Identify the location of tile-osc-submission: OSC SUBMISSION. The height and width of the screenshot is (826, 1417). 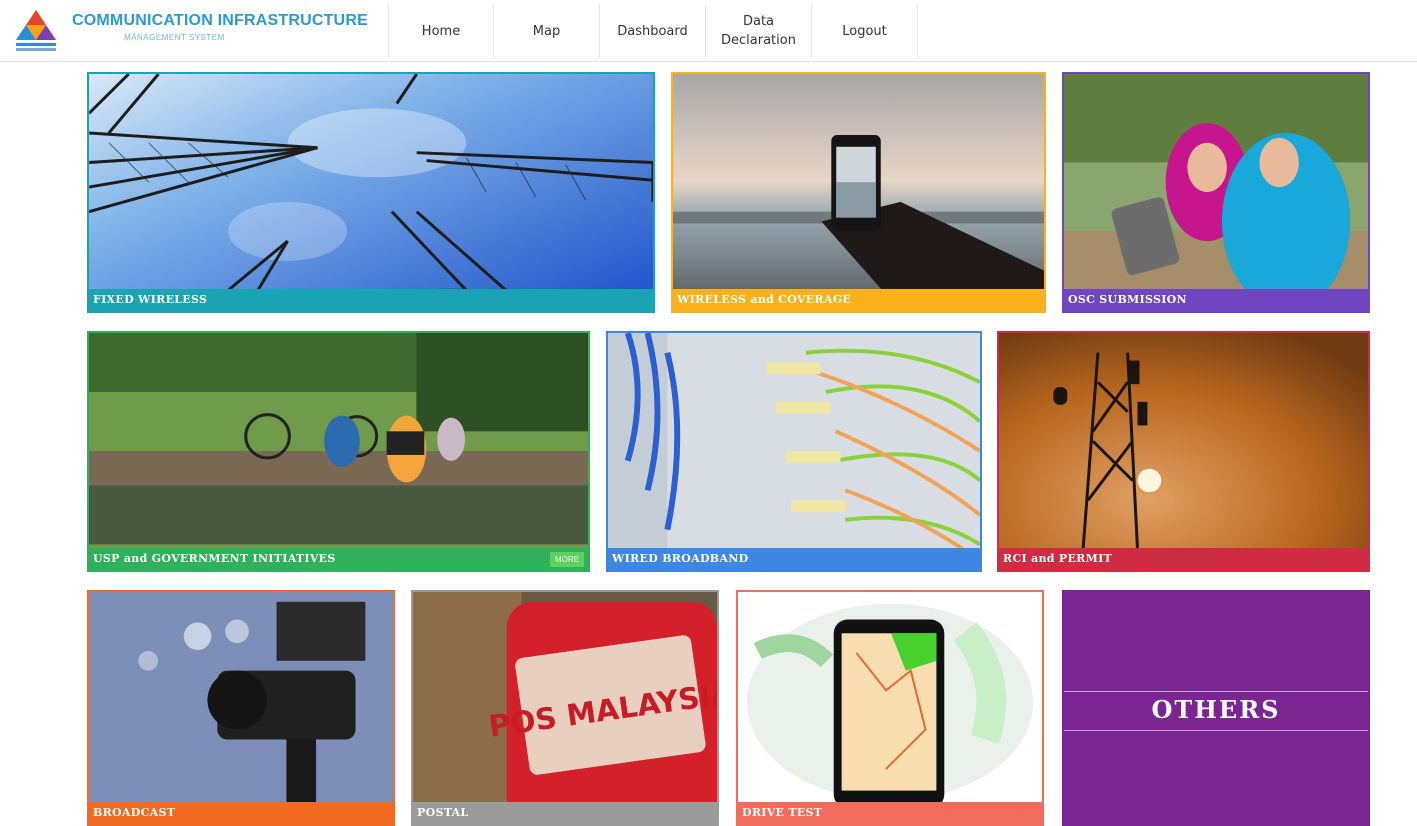
(1216, 192).